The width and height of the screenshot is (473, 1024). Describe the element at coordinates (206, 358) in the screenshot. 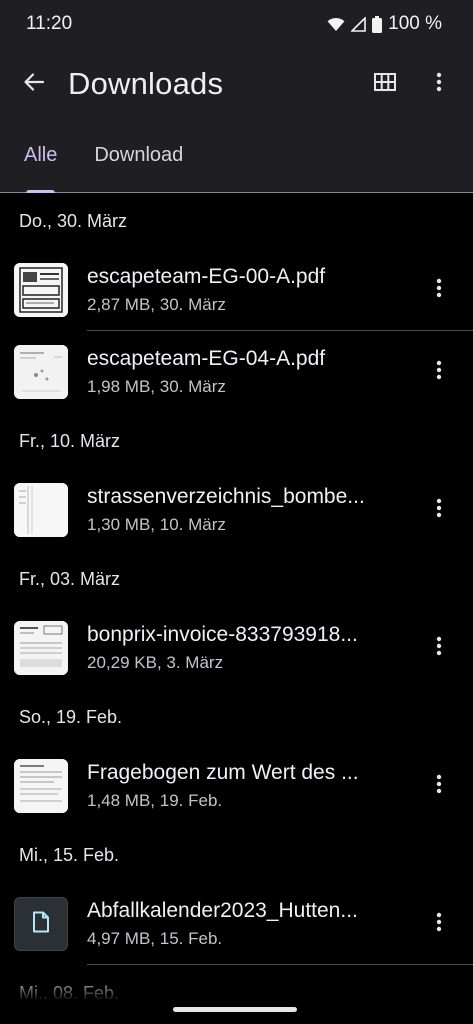

I see `file-name: escapeteam-EG-04-A.pdf` at that location.